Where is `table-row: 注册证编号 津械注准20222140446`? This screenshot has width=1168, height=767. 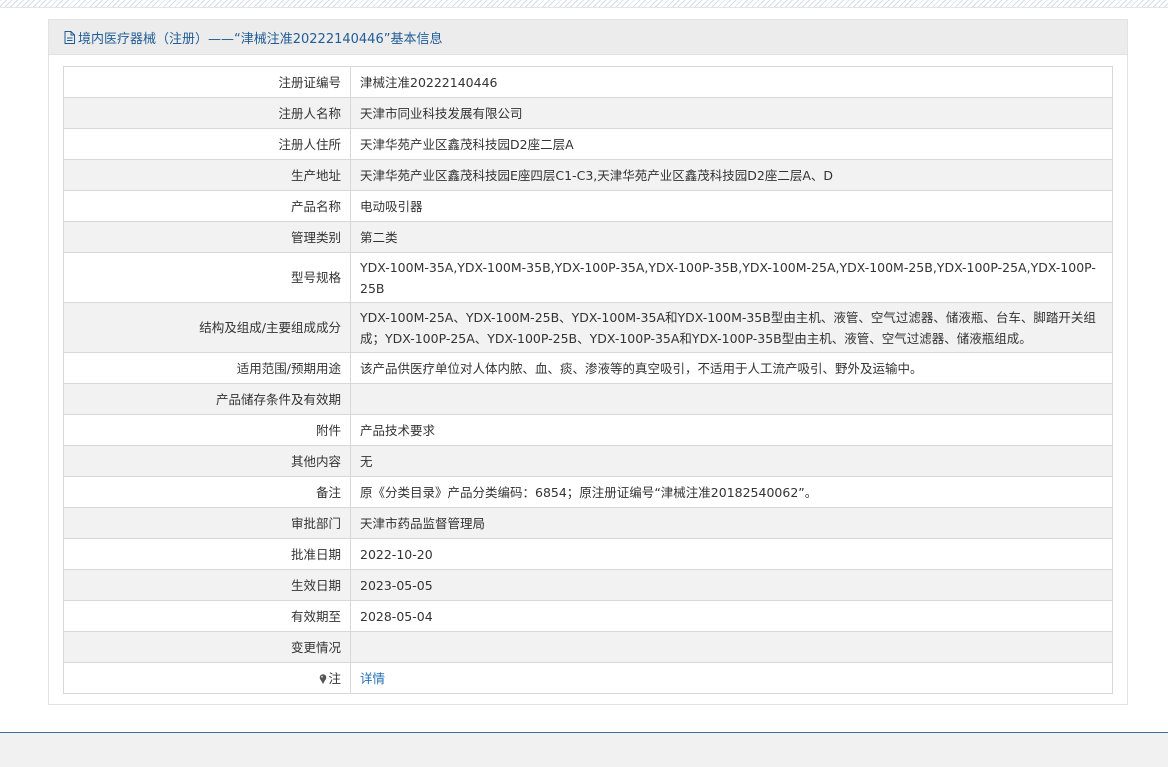 table-row: 注册证编号 津械注准20222140446 is located at coordinates (588, 82).